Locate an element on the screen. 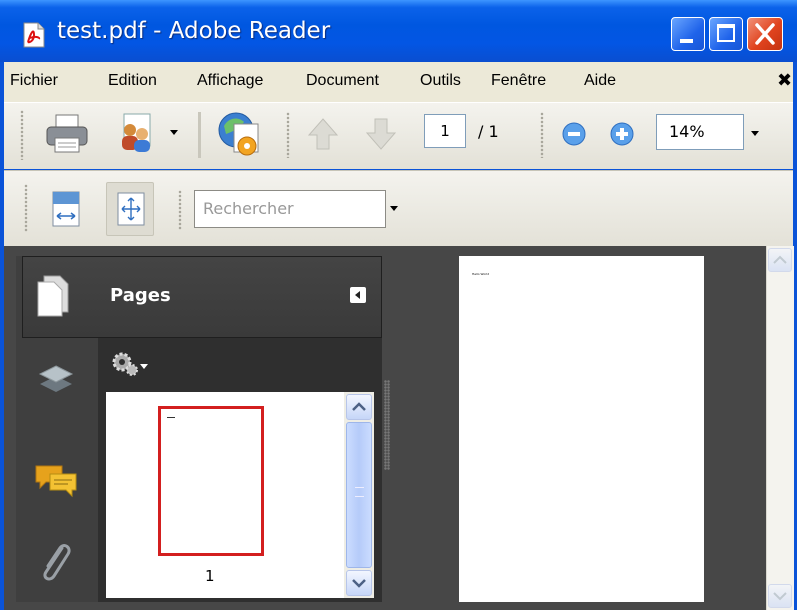  close-button is located at coordinates (765, 34).